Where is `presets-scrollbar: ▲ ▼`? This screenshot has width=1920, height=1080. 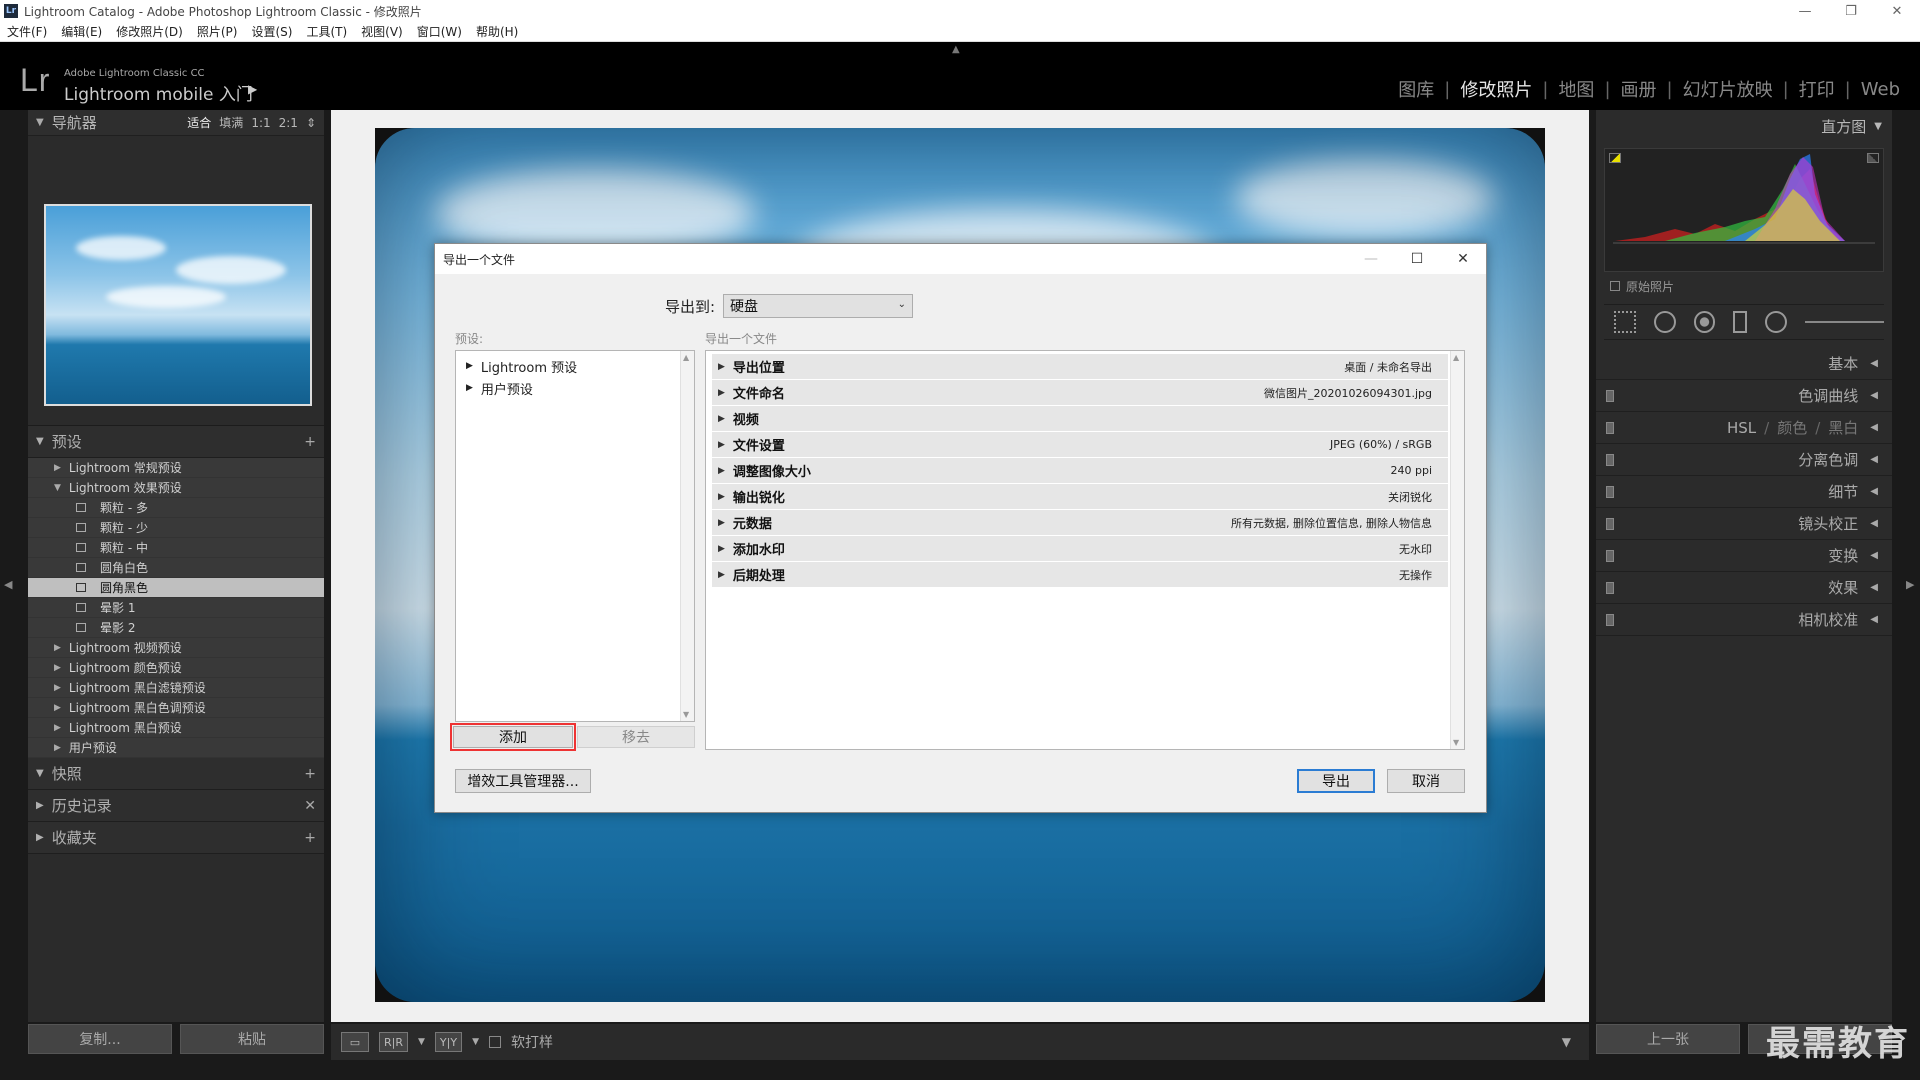
presets-scrollbar: ▲ ▼ is located at coordinates (687, 536).